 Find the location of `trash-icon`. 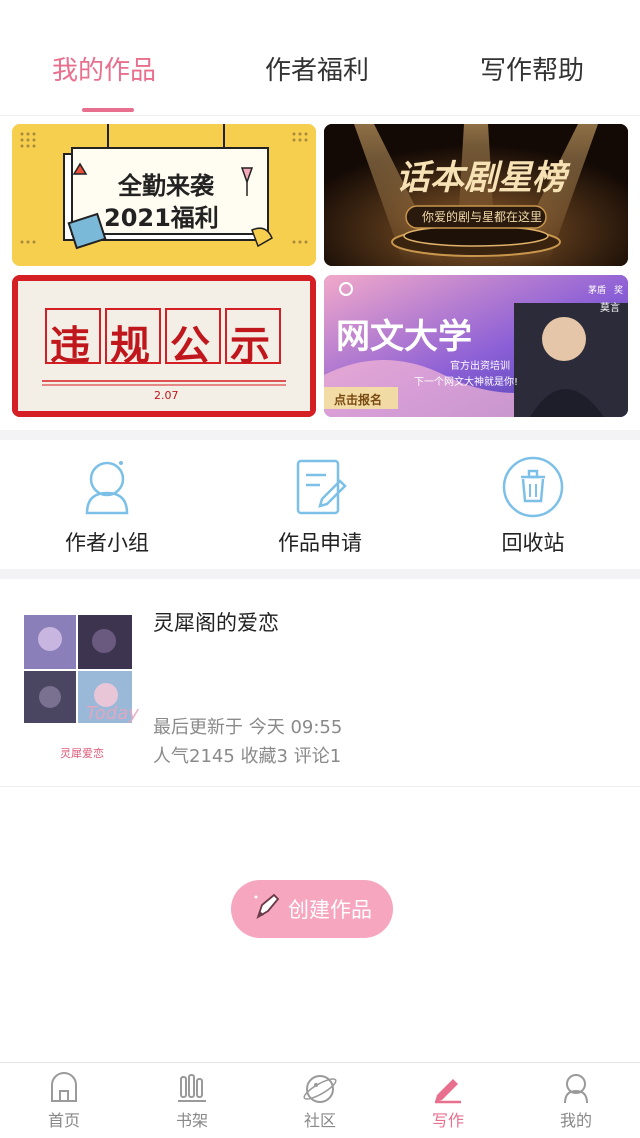

trash-icon is located at coordinates (533, 487).